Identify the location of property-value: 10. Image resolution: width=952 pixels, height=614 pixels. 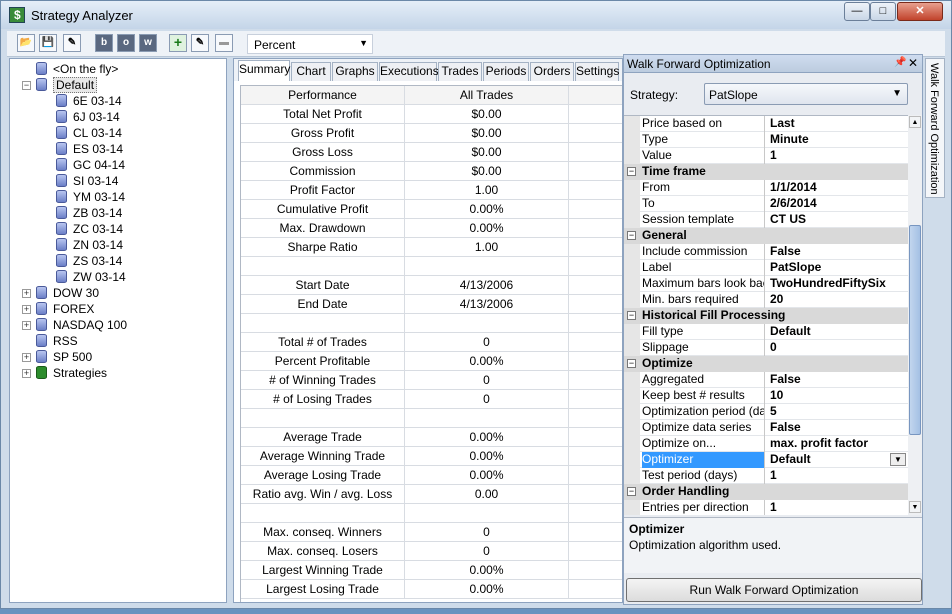
(838, 396).